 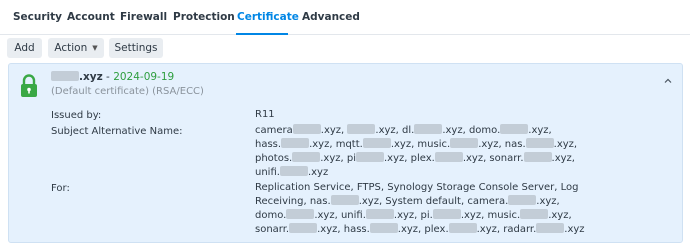 I want to click on lock-icon, so click(x=29, y=85).